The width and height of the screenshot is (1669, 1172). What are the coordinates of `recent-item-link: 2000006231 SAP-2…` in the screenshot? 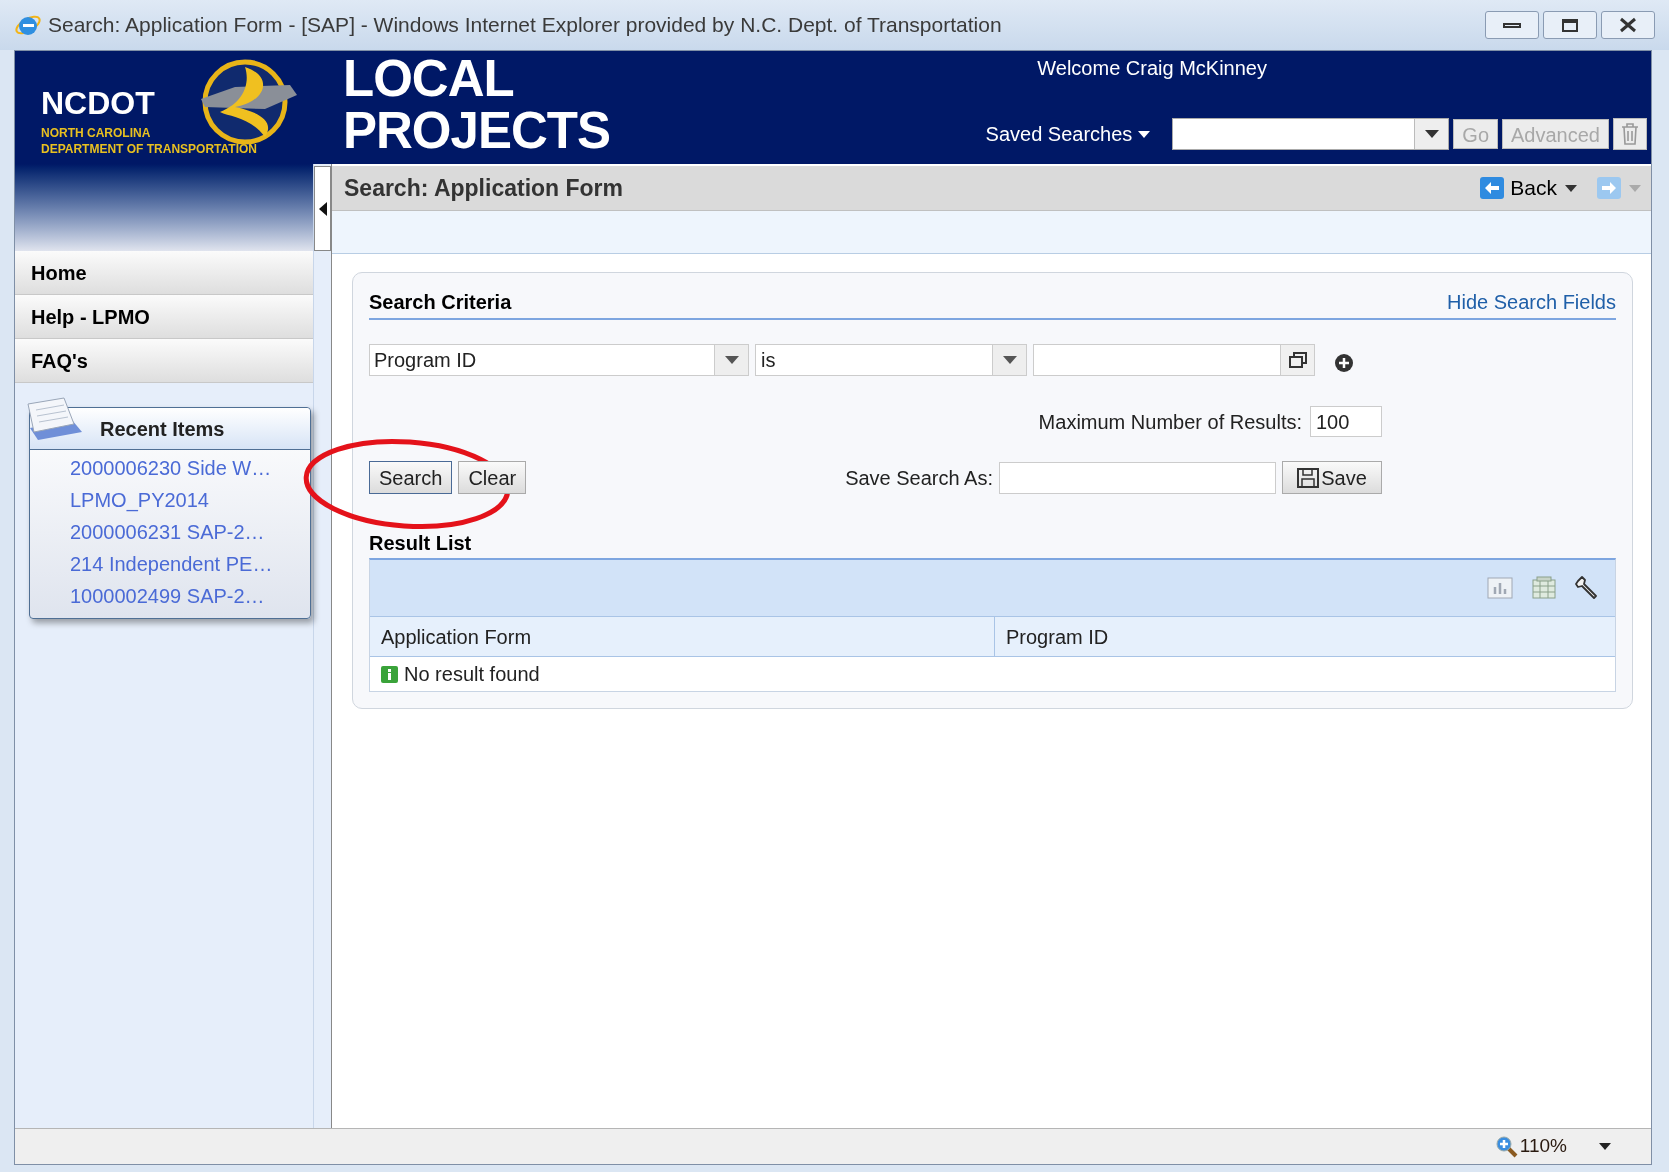 It's located at (190, 532).